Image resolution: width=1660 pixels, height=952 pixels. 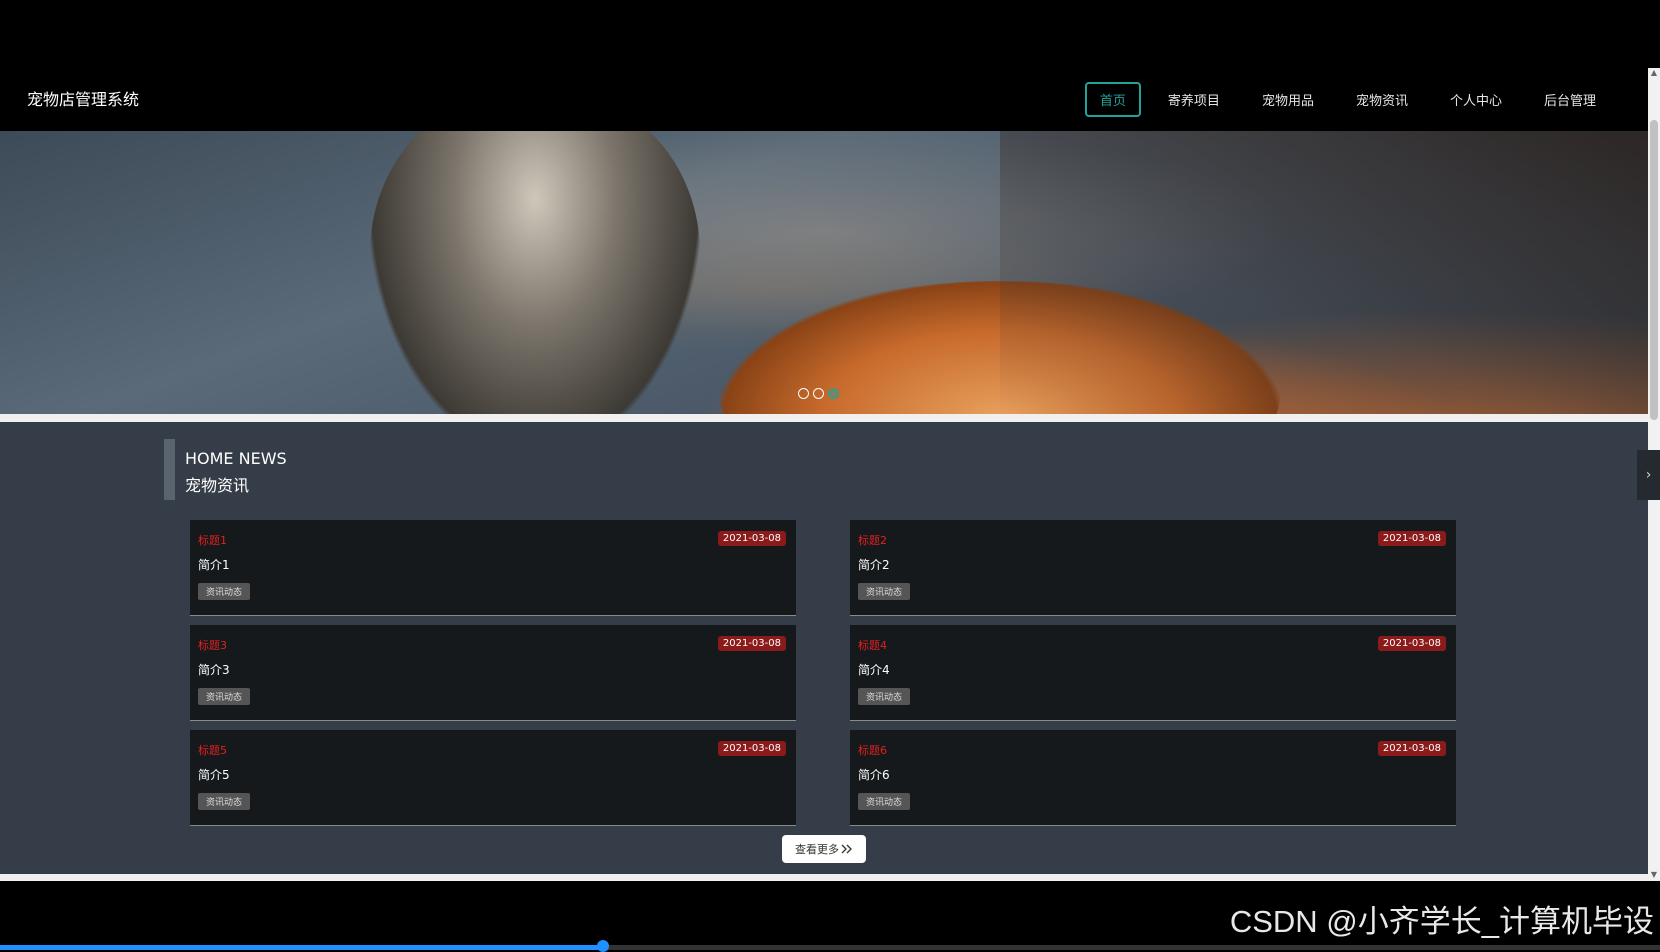 What do you see at coordinates (1654, 270) in the screenshot?
I see `scrollbar-thumb` at bounding box center [1654, 270].